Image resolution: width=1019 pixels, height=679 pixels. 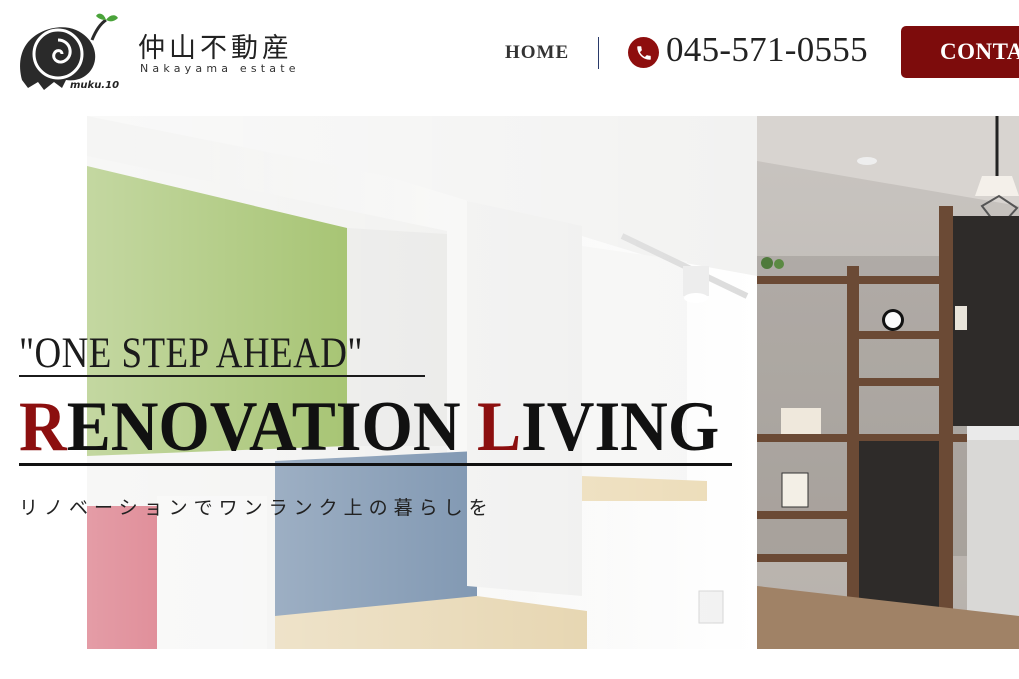 I want to click on title-underline, so click(x=375, y=464).